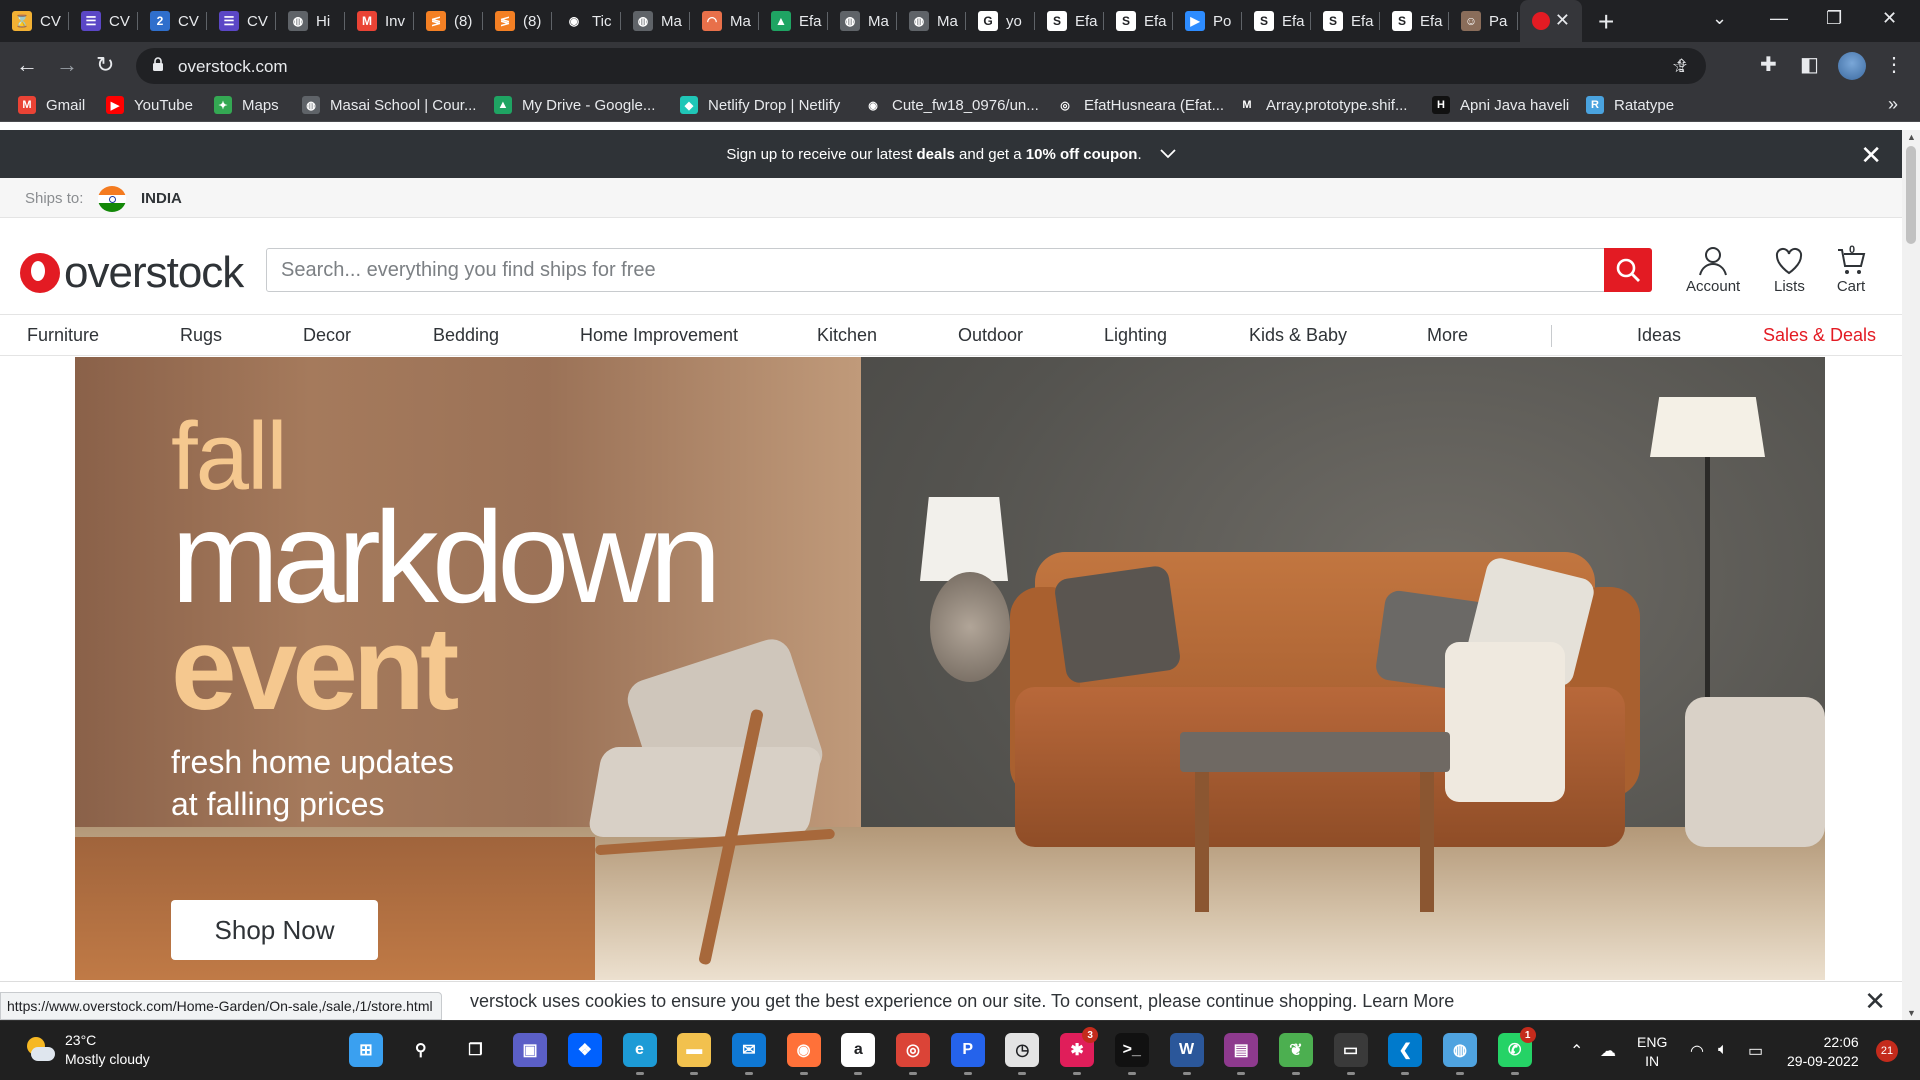 The image size is (1920, 1080). What do you see at coordinates (1186, 1054) in the screenshot?
I see `word-icon: W` at bounding box center [1186, 1054].